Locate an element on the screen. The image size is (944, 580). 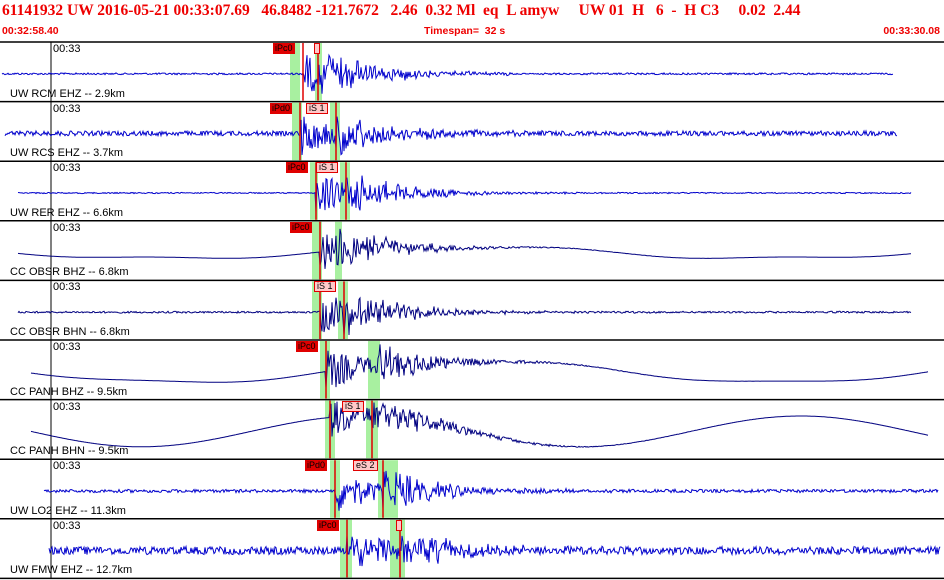
station-label: UW RER EHZ -- 6.6km is located at coordinates (67, 212).